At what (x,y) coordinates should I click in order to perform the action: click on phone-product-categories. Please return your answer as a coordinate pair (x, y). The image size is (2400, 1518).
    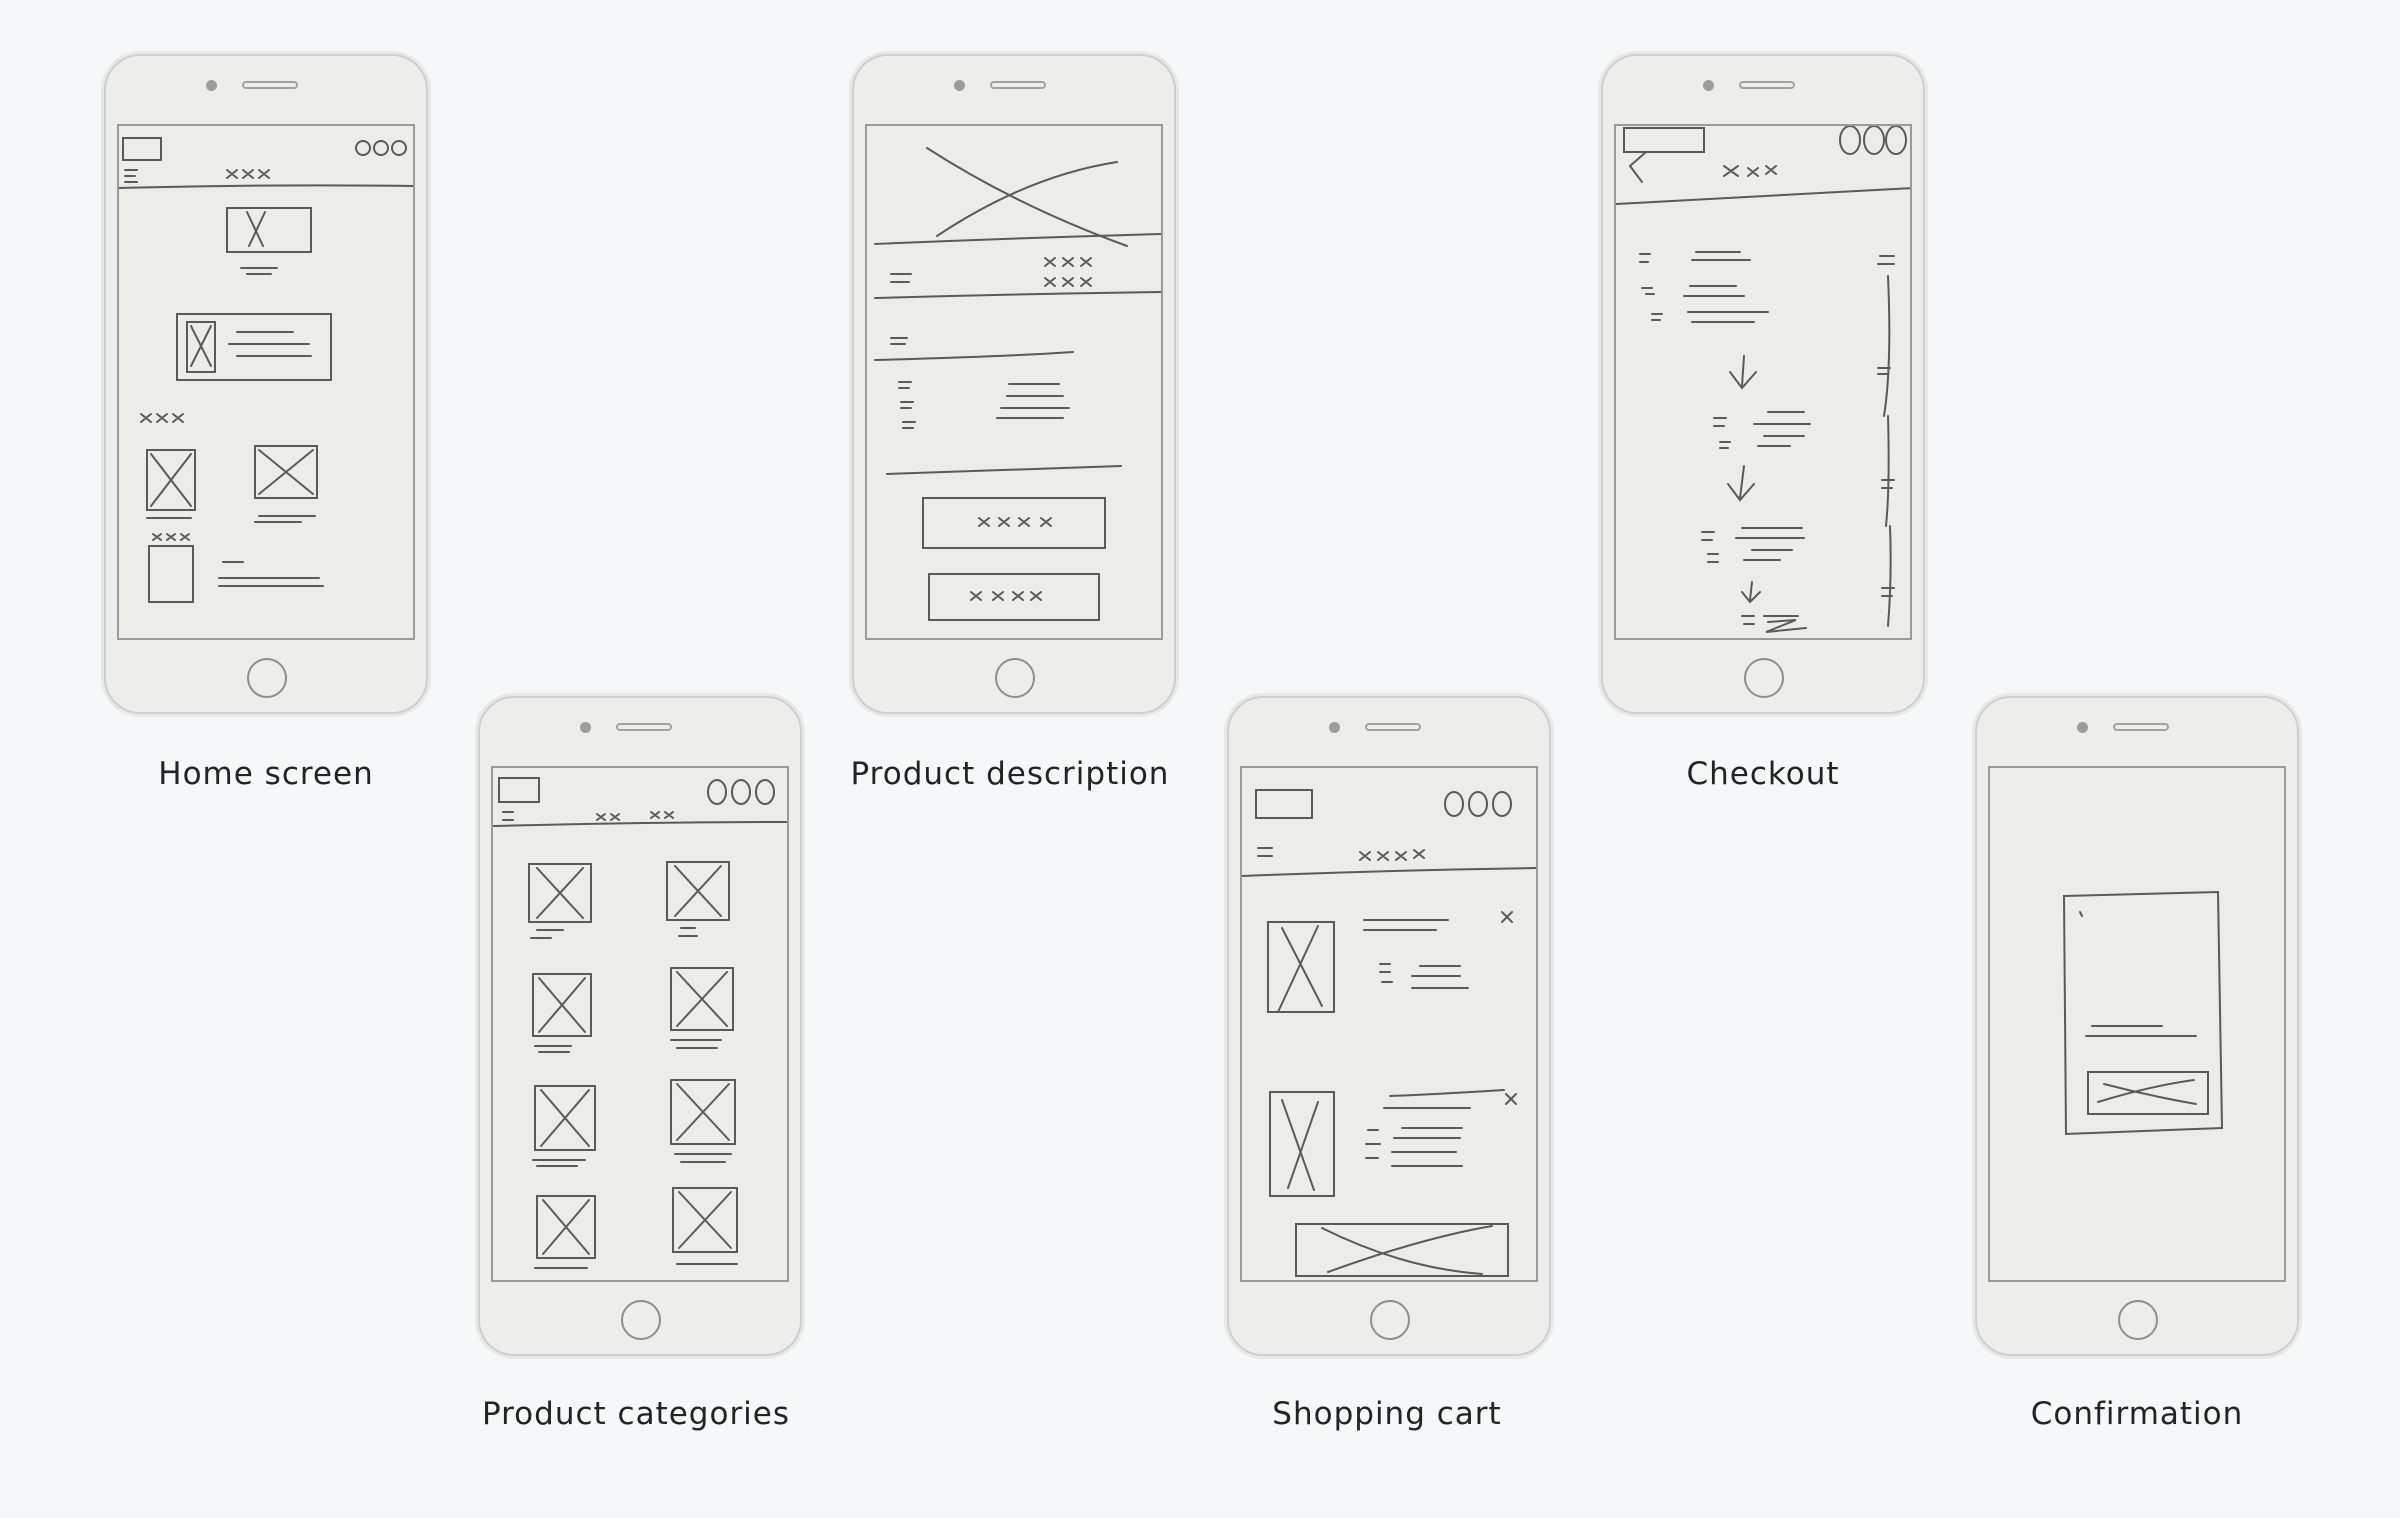
    Looking at the image, I should click on (640, 1026).